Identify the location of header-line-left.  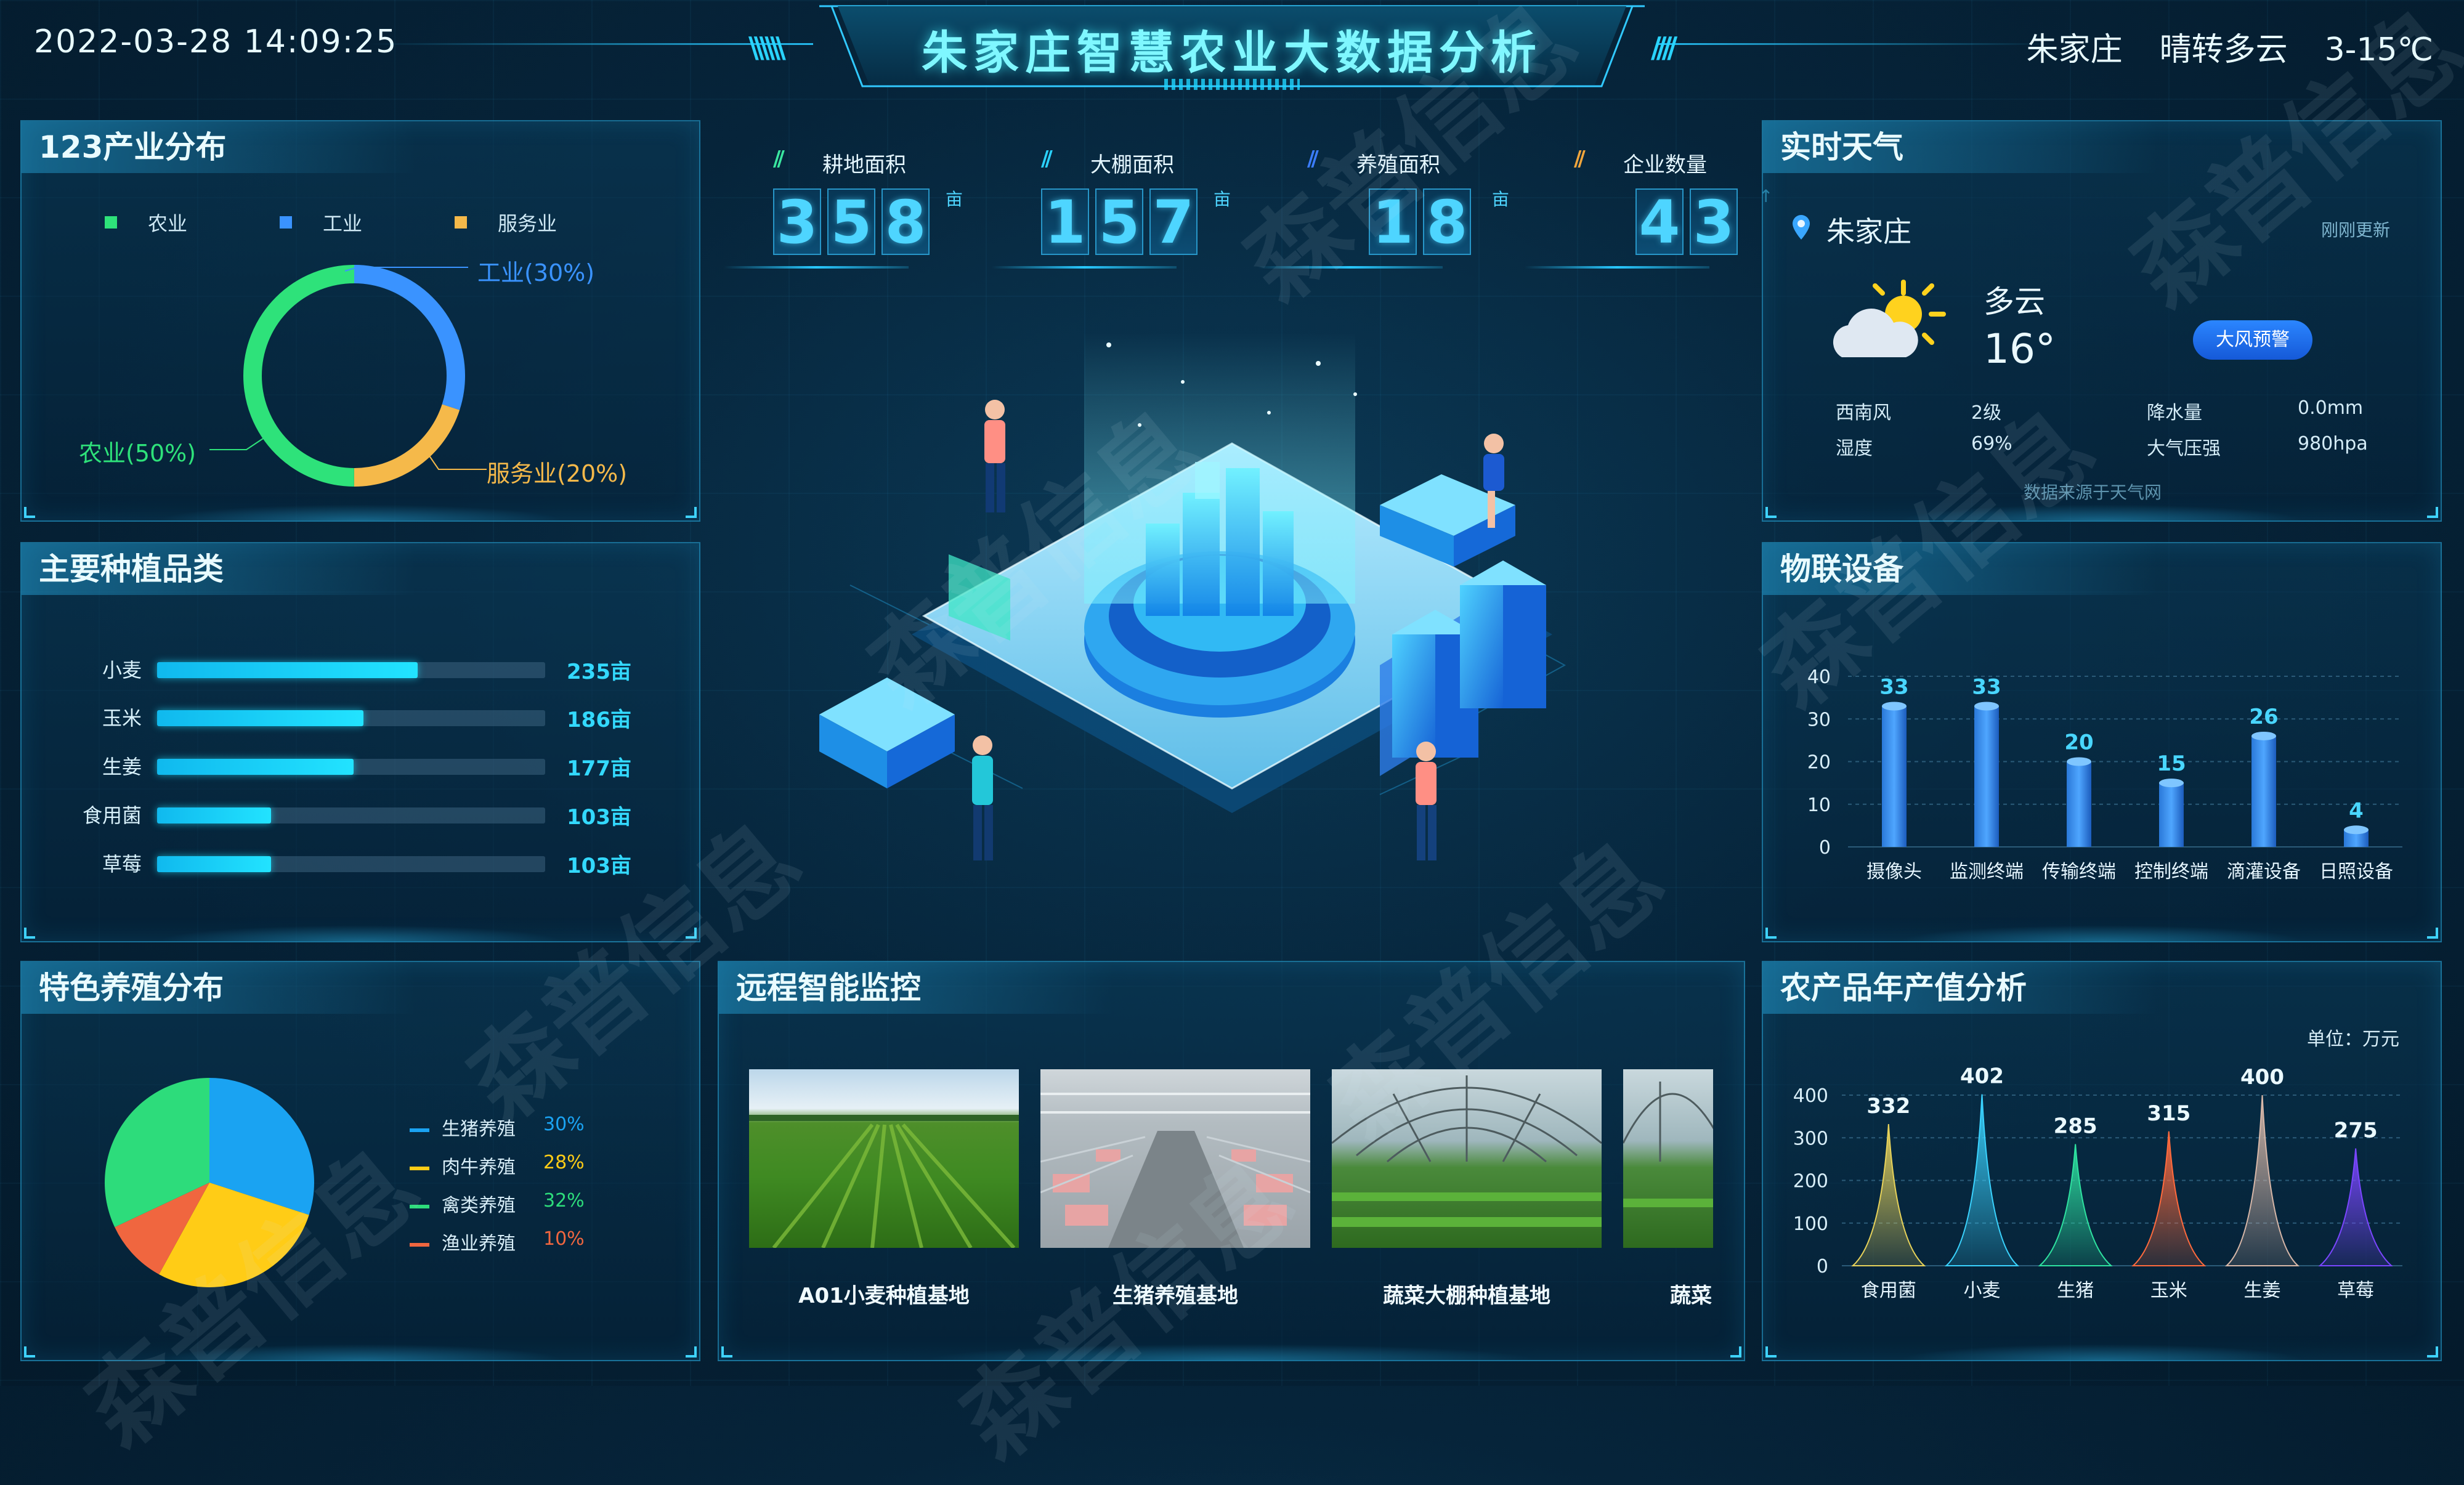
(591, 44).